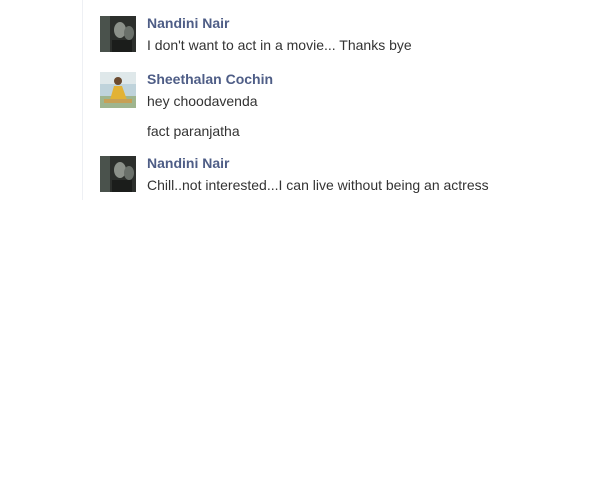  I want to click on sender-name-link: Sheethalan Cochin, so click(210, 79).